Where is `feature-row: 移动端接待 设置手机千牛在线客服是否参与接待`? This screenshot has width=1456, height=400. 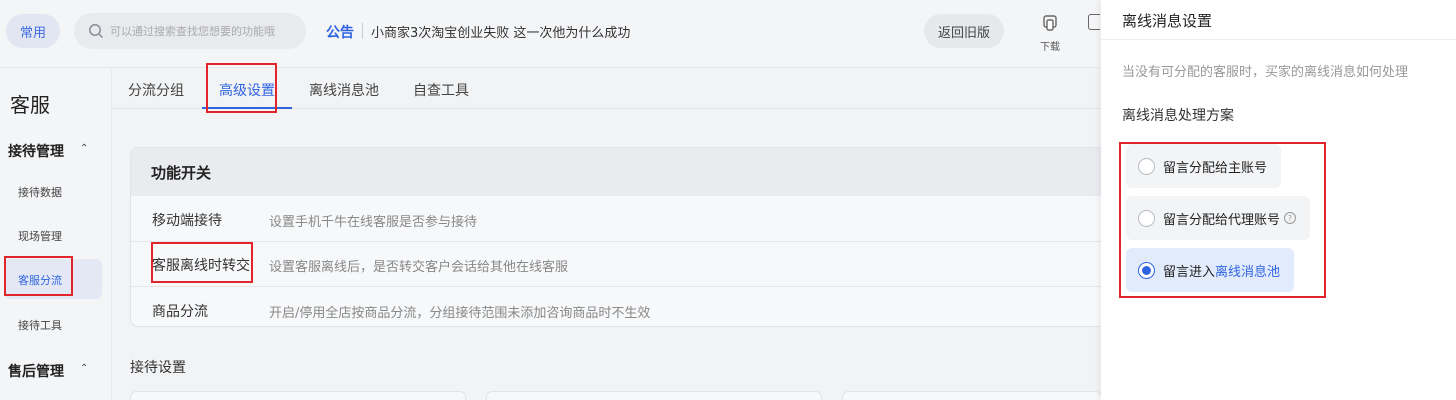
feature-row: 移动端接待 设置手机千牛在线客服是否参与接待 is located at coordinates (625, 219).